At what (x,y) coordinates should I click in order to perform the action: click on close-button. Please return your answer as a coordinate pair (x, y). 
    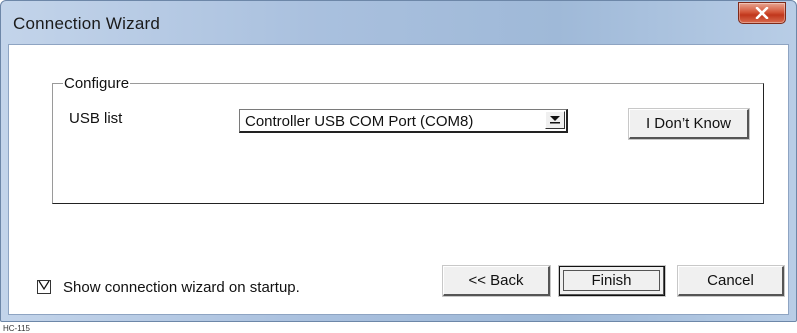
    Looking at the image, I should click on (762, 13).